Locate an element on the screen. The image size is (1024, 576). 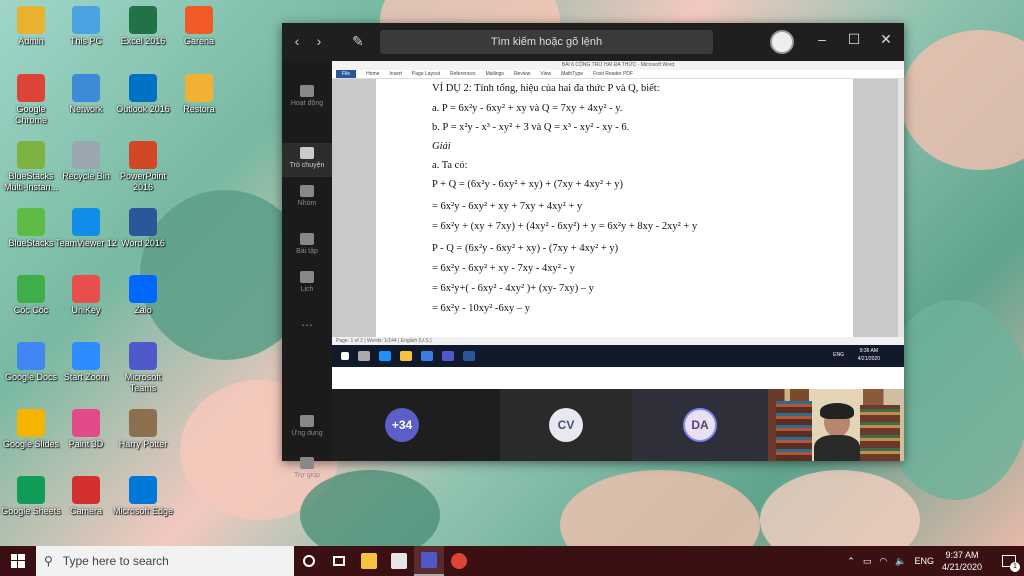
ribbon-tab: MathType is located at coordinates (572, 74).